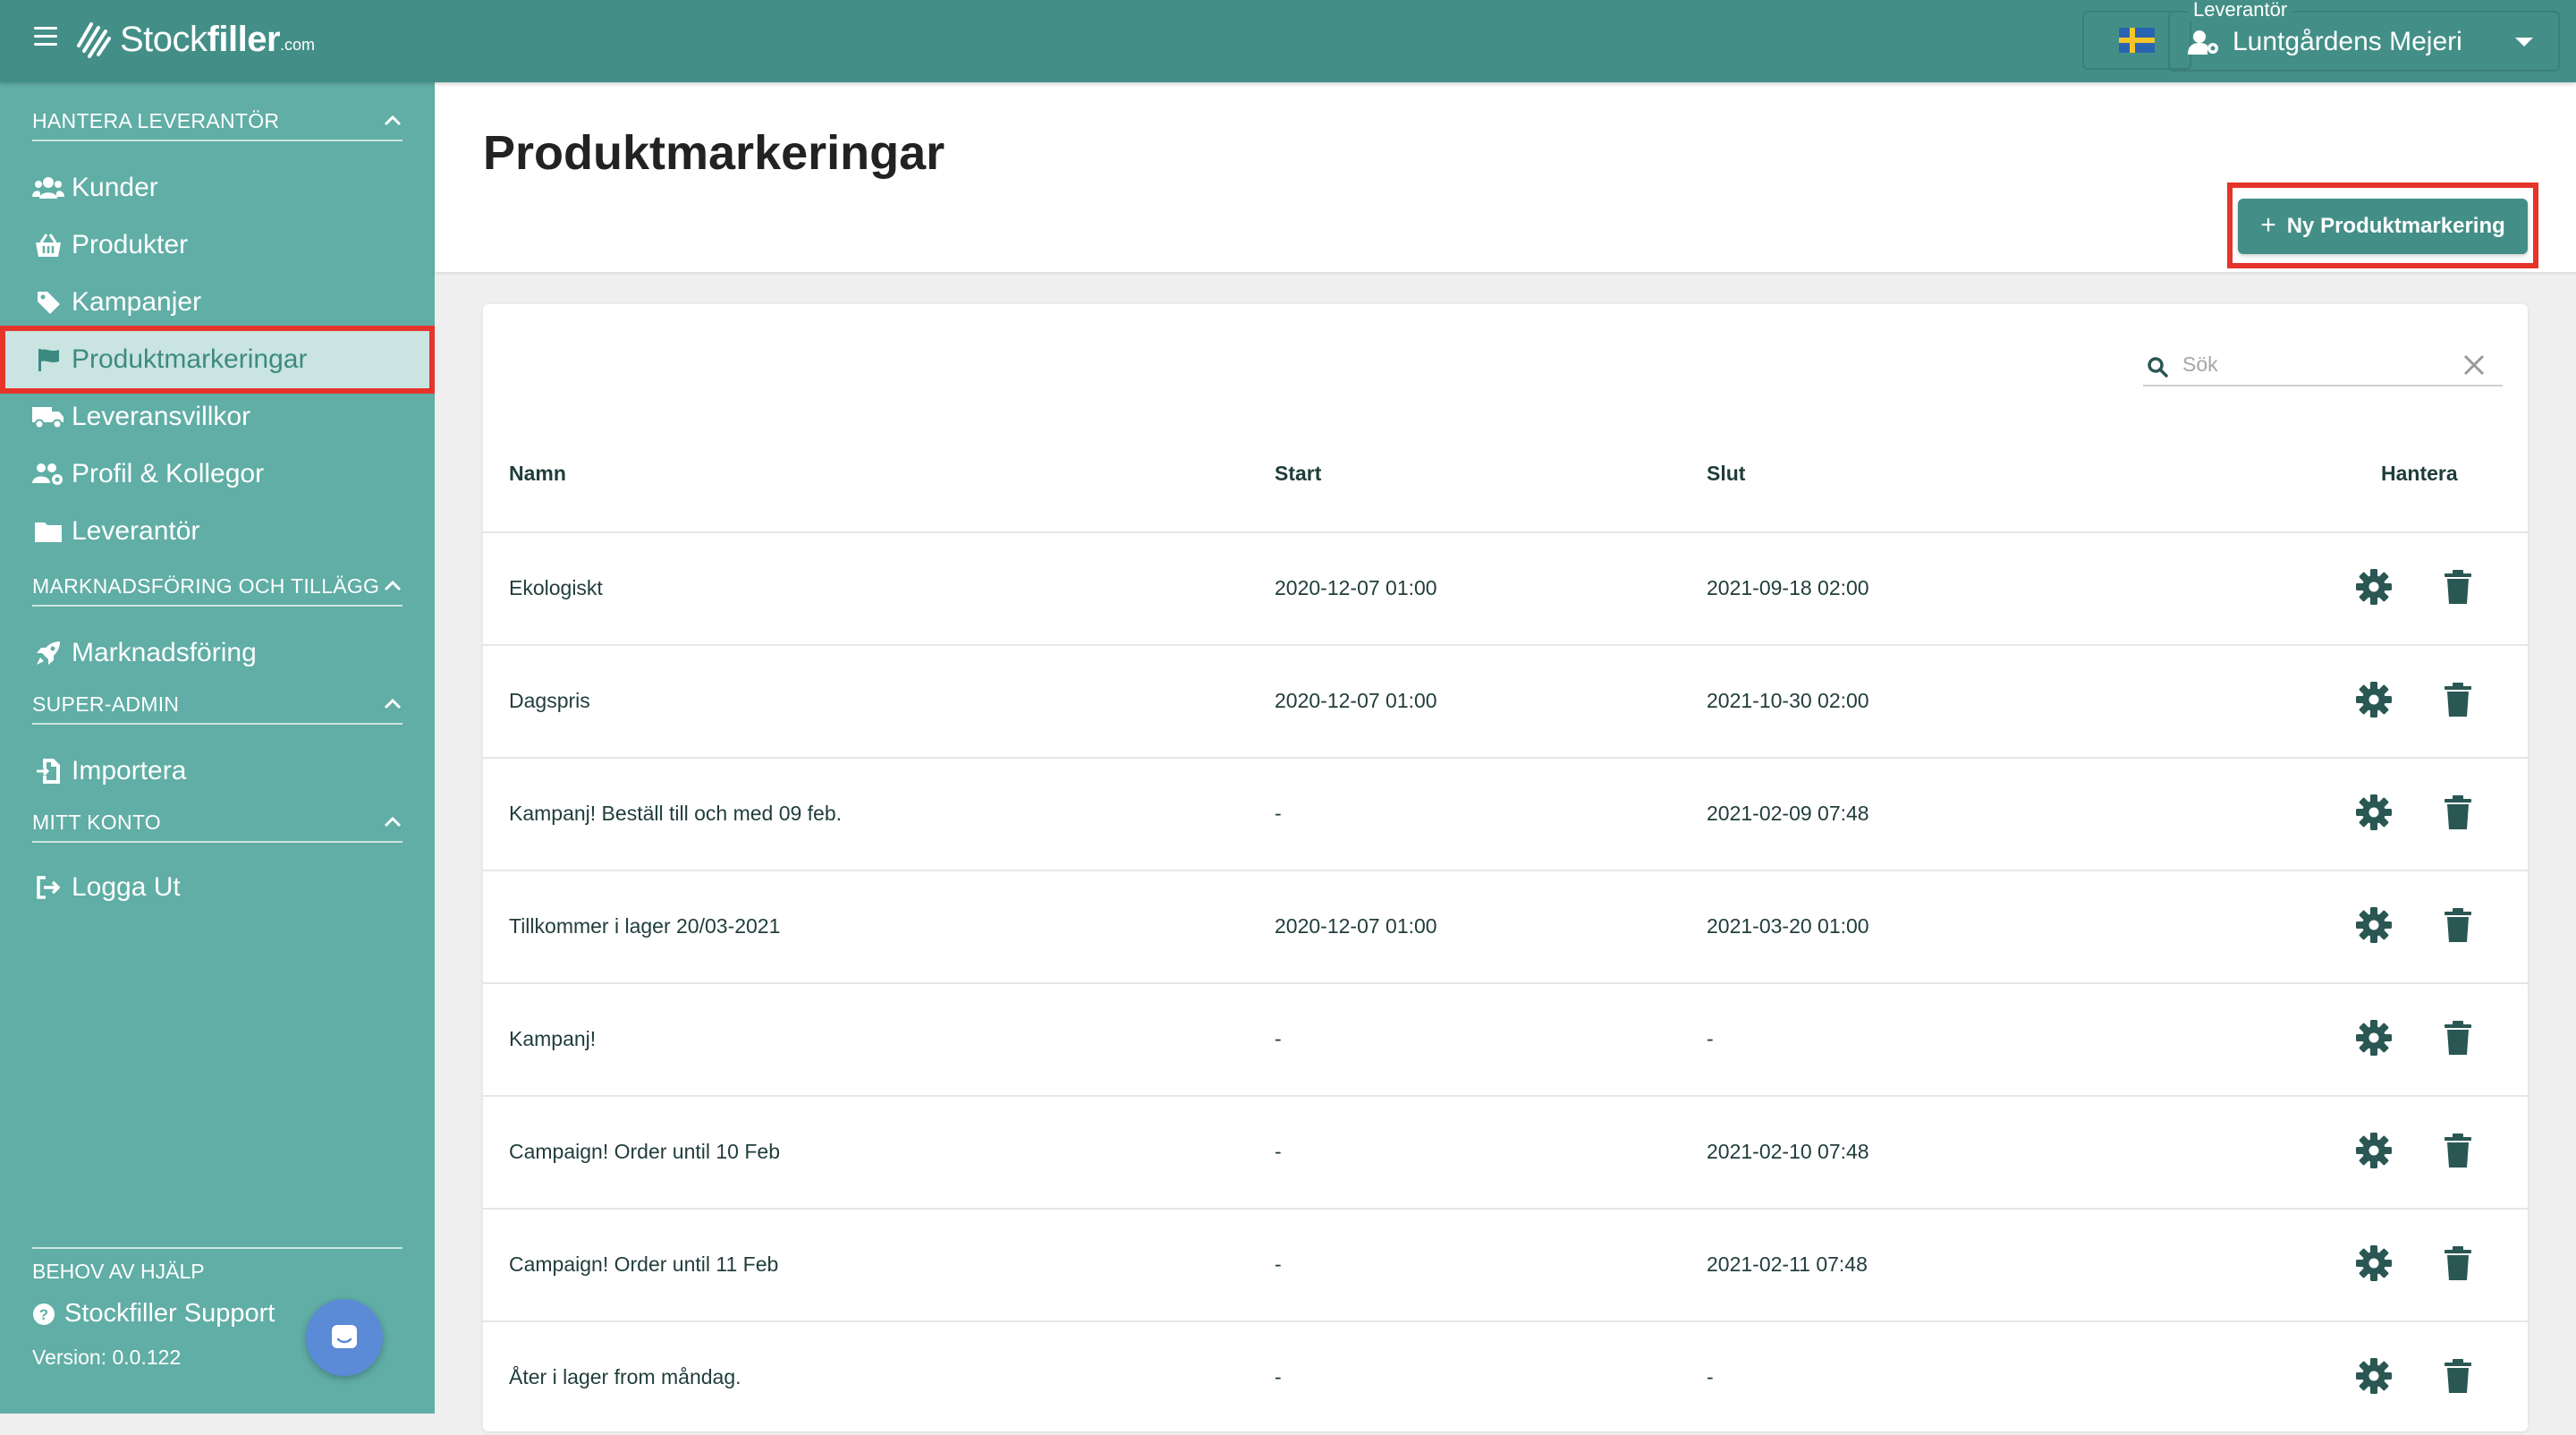 Image resolution: width=2576 pixels, height=1435 pixels. Describe the element at coordinates (1505, 1039) in the screenshot. I see `table-row: Kampanj! - -` at that location.